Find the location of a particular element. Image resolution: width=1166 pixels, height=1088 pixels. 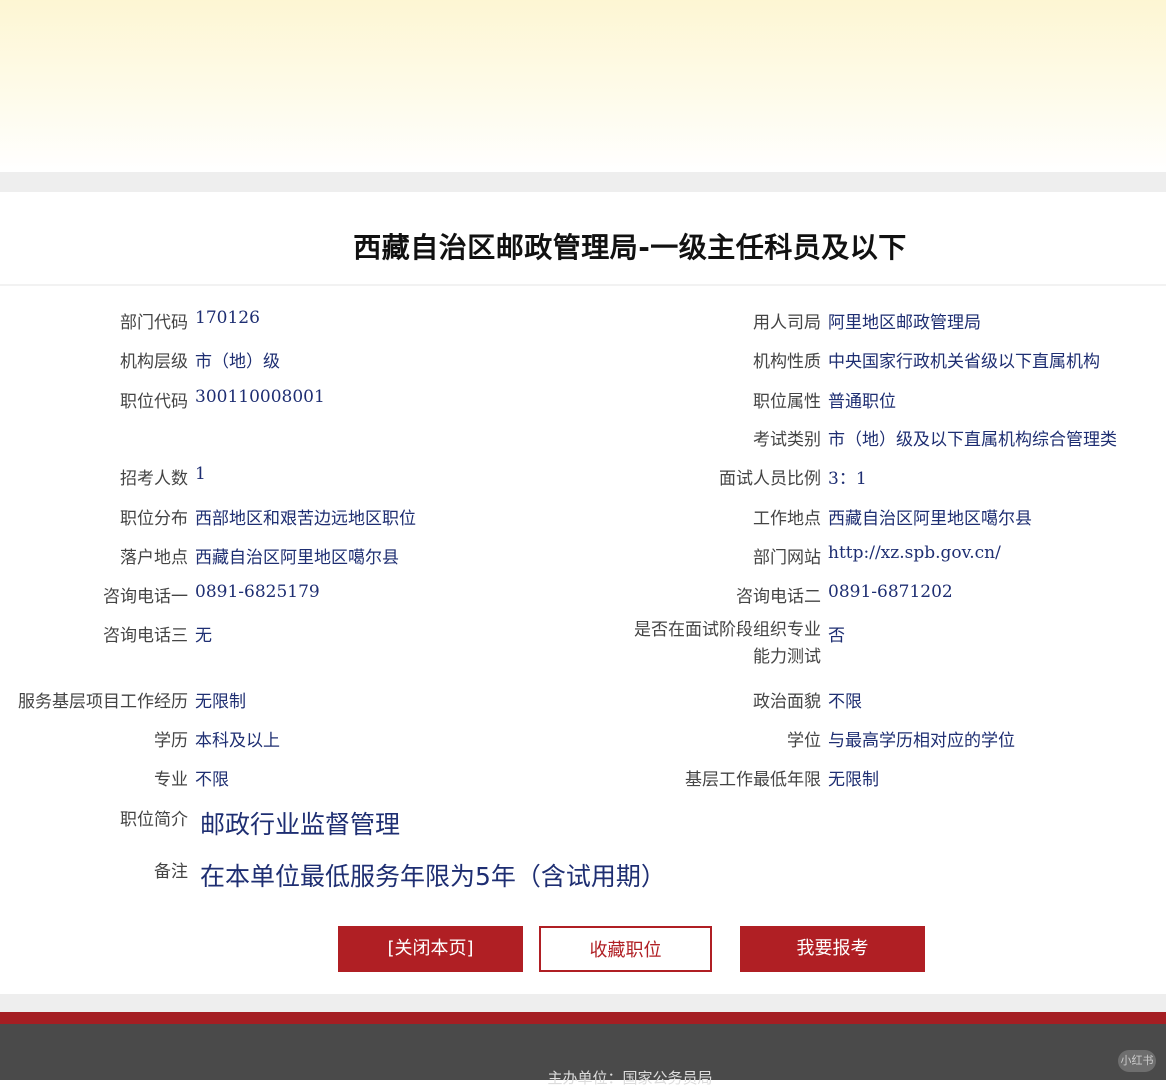

org-nature-value: 中央国家行政机关省级以下直属机构 is located at coordinates (964, 362).